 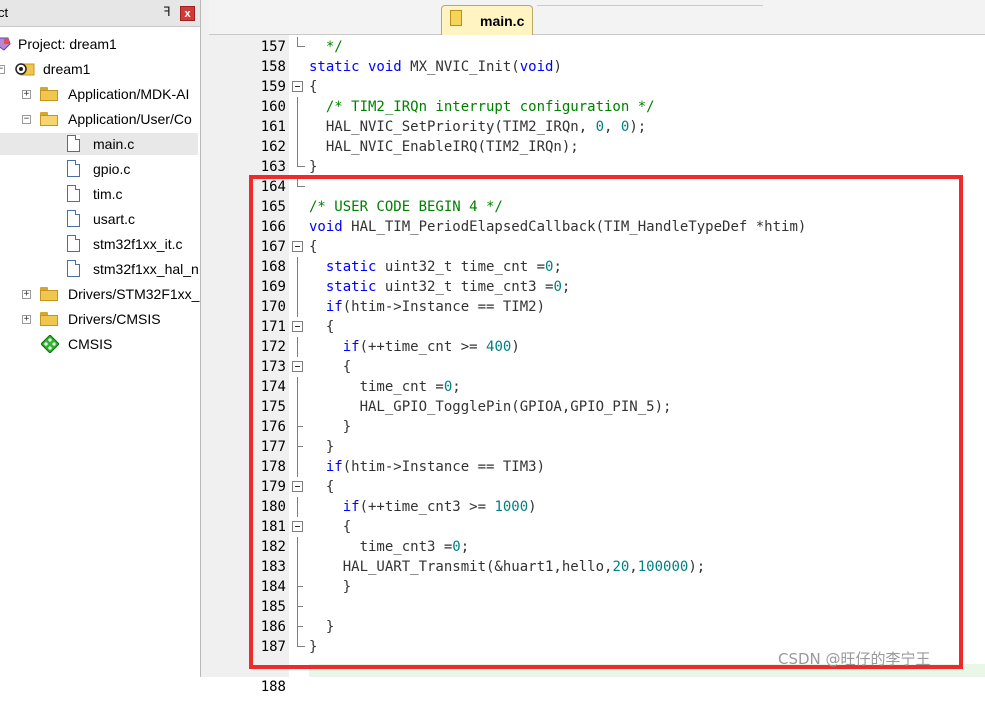 I want to click on code-token: 0, so click(x=600, y=127).